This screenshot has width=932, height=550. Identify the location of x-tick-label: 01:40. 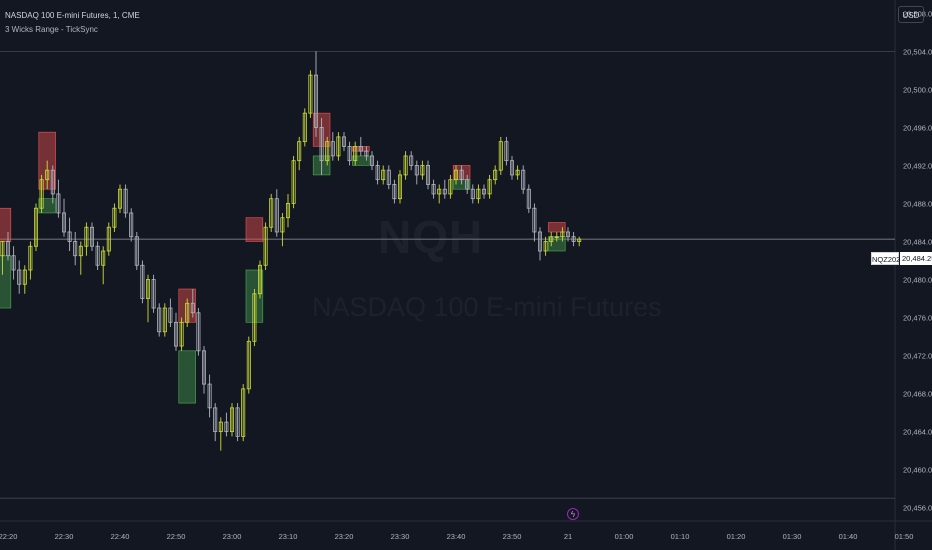
(848, 536).